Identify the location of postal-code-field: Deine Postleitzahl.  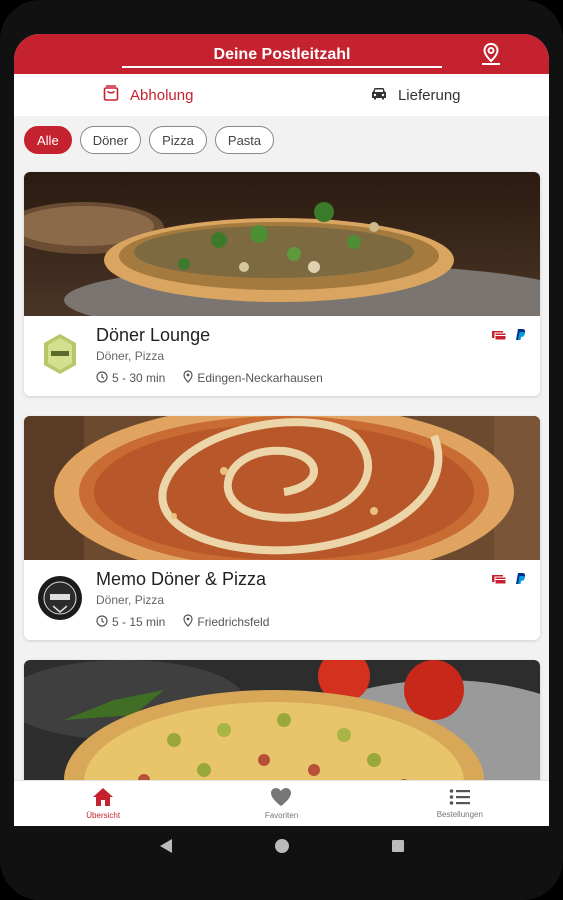
(282, 55).